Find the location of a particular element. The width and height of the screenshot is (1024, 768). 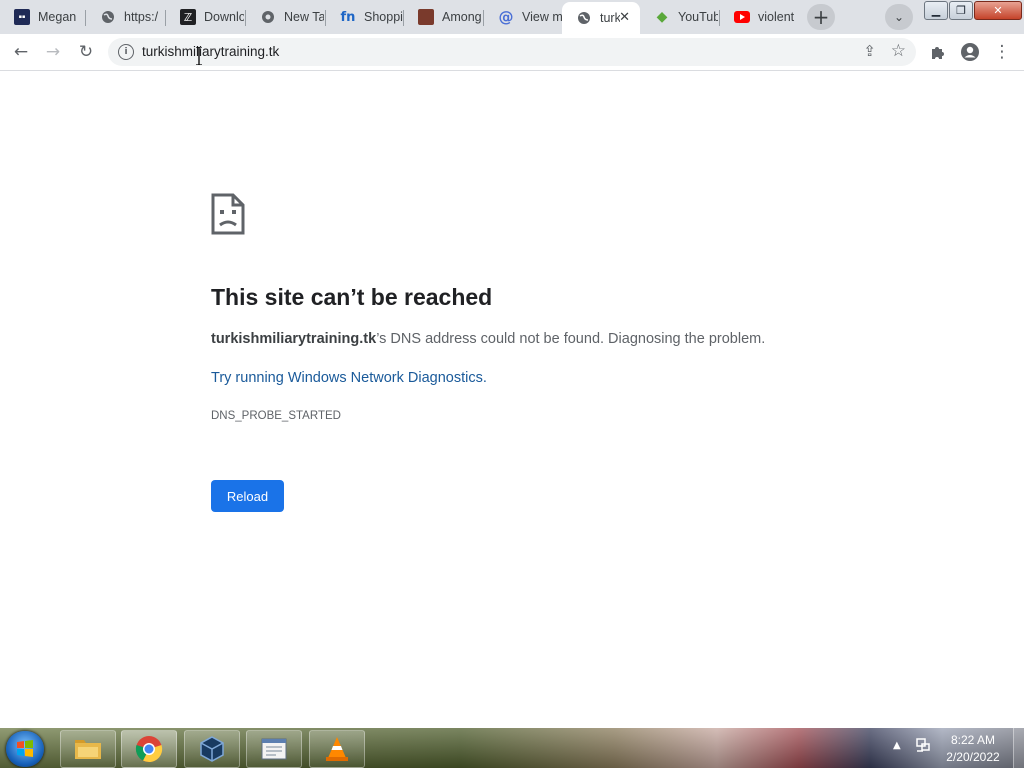

tab-label: https:/ is located at coordinates (141, 17).